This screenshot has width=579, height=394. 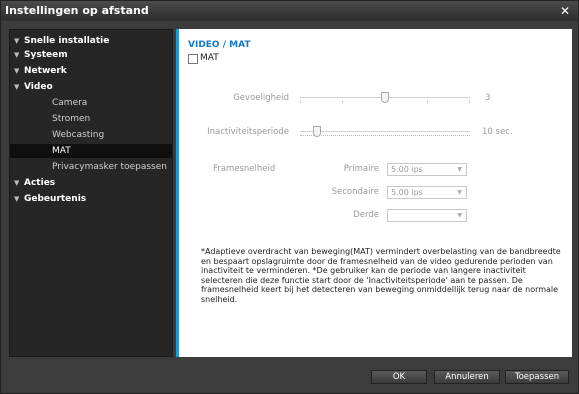 I want to click on secondary-label: Secondaire, so click(x=355, y=192).